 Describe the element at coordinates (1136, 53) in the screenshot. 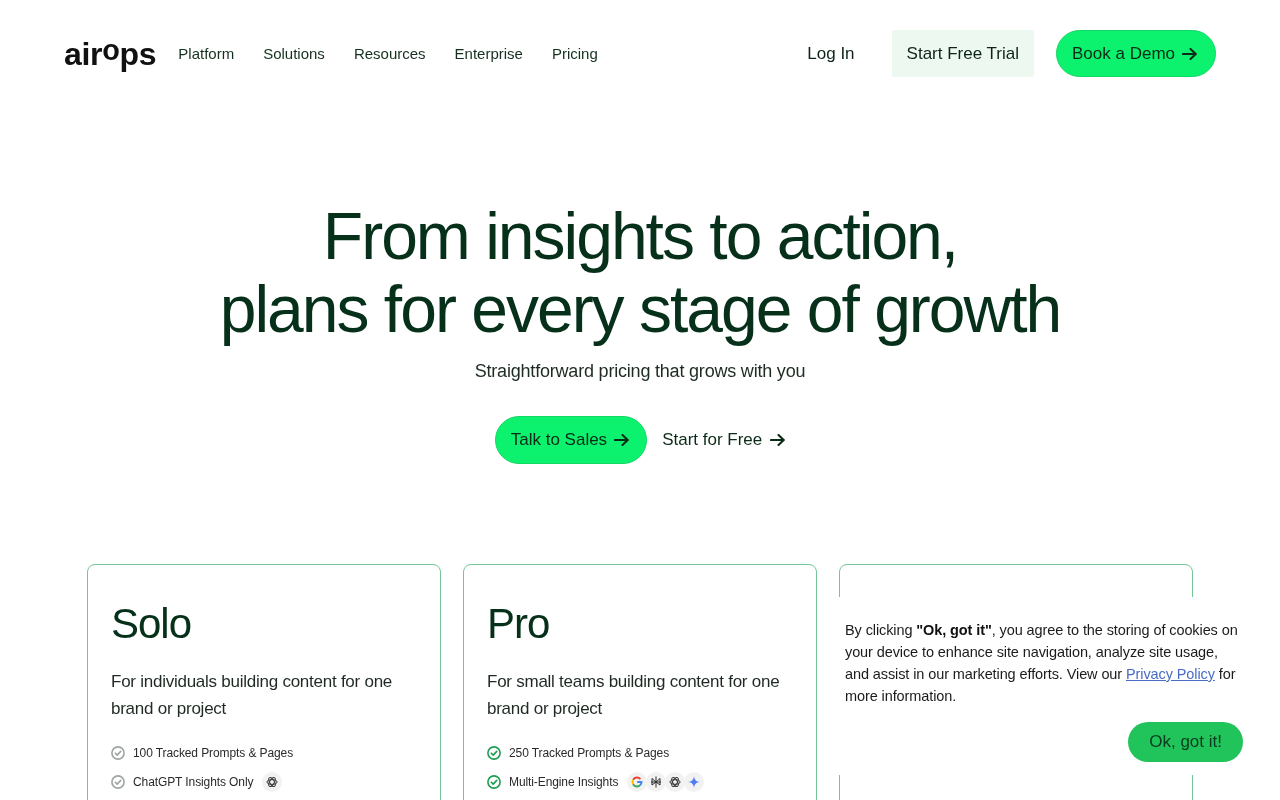

I see `book-demo-button: Book a Demo` at that location.